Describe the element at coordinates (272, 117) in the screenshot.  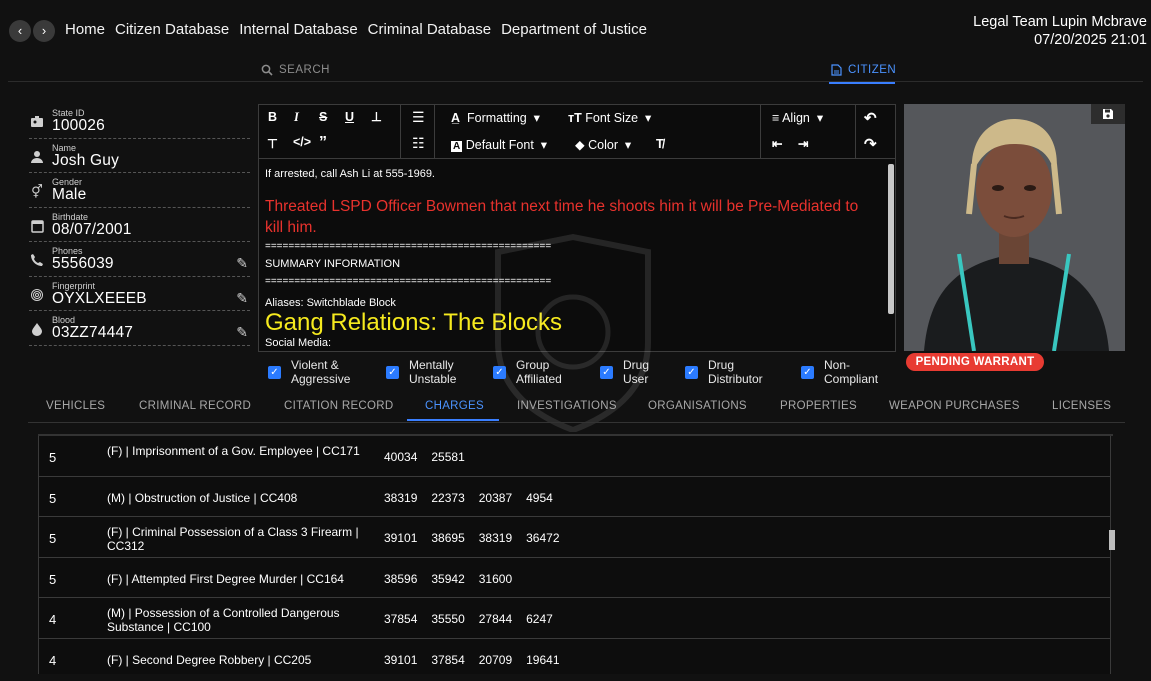
I see `bold-button: B` at that location.